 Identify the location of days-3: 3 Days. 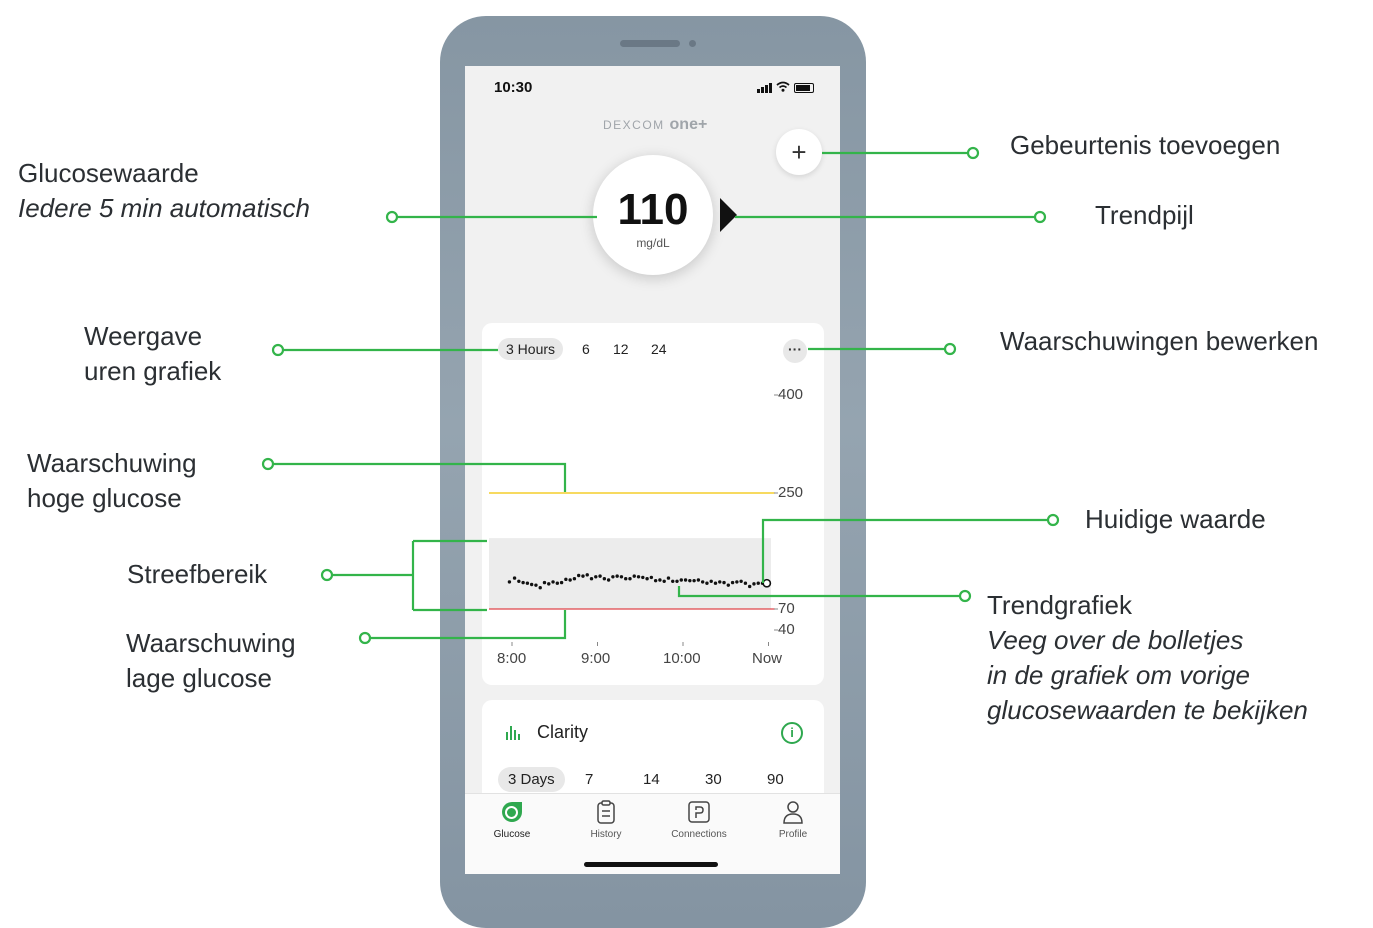
(531, 779).